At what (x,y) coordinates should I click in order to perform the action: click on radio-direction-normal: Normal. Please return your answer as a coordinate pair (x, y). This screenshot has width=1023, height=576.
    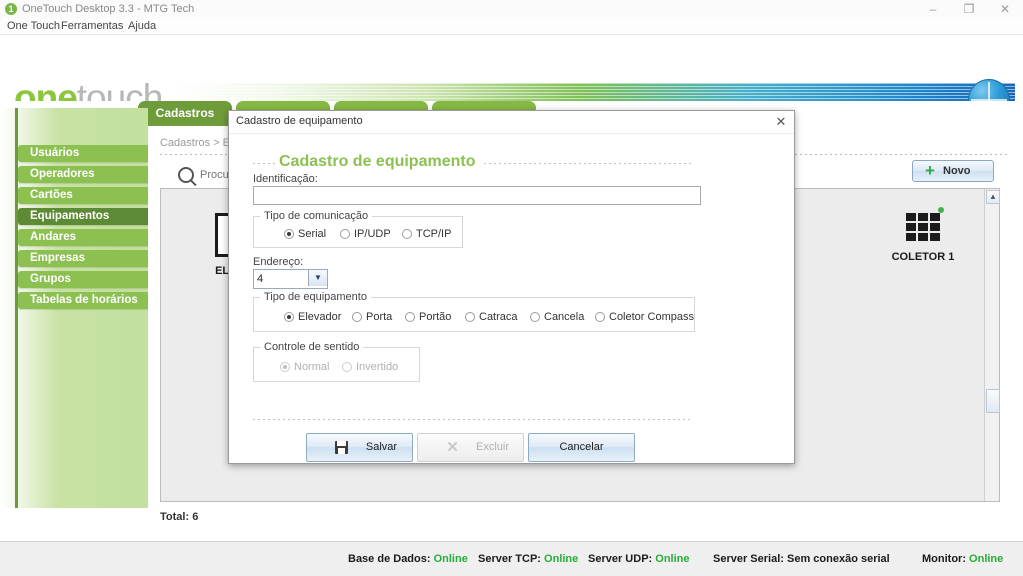
    Looking at the image, I should click on (304, 367).